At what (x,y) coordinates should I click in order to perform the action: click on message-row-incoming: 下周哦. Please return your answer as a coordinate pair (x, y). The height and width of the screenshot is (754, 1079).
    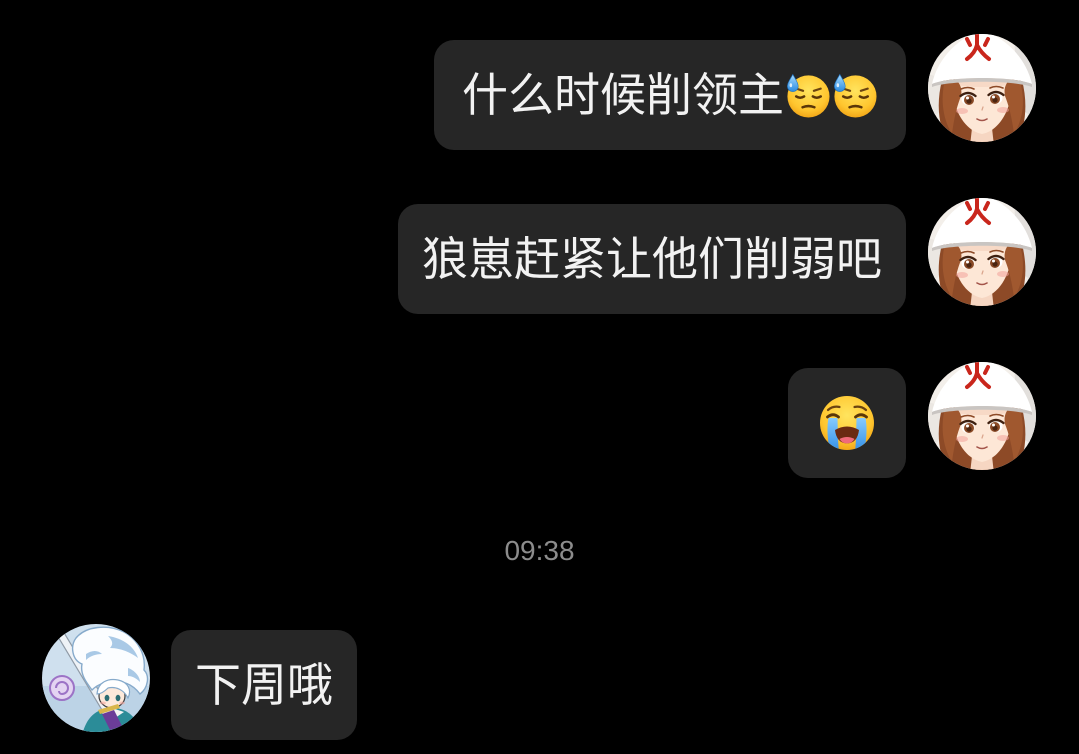
    Looking at the image, I should click on (199, 682).